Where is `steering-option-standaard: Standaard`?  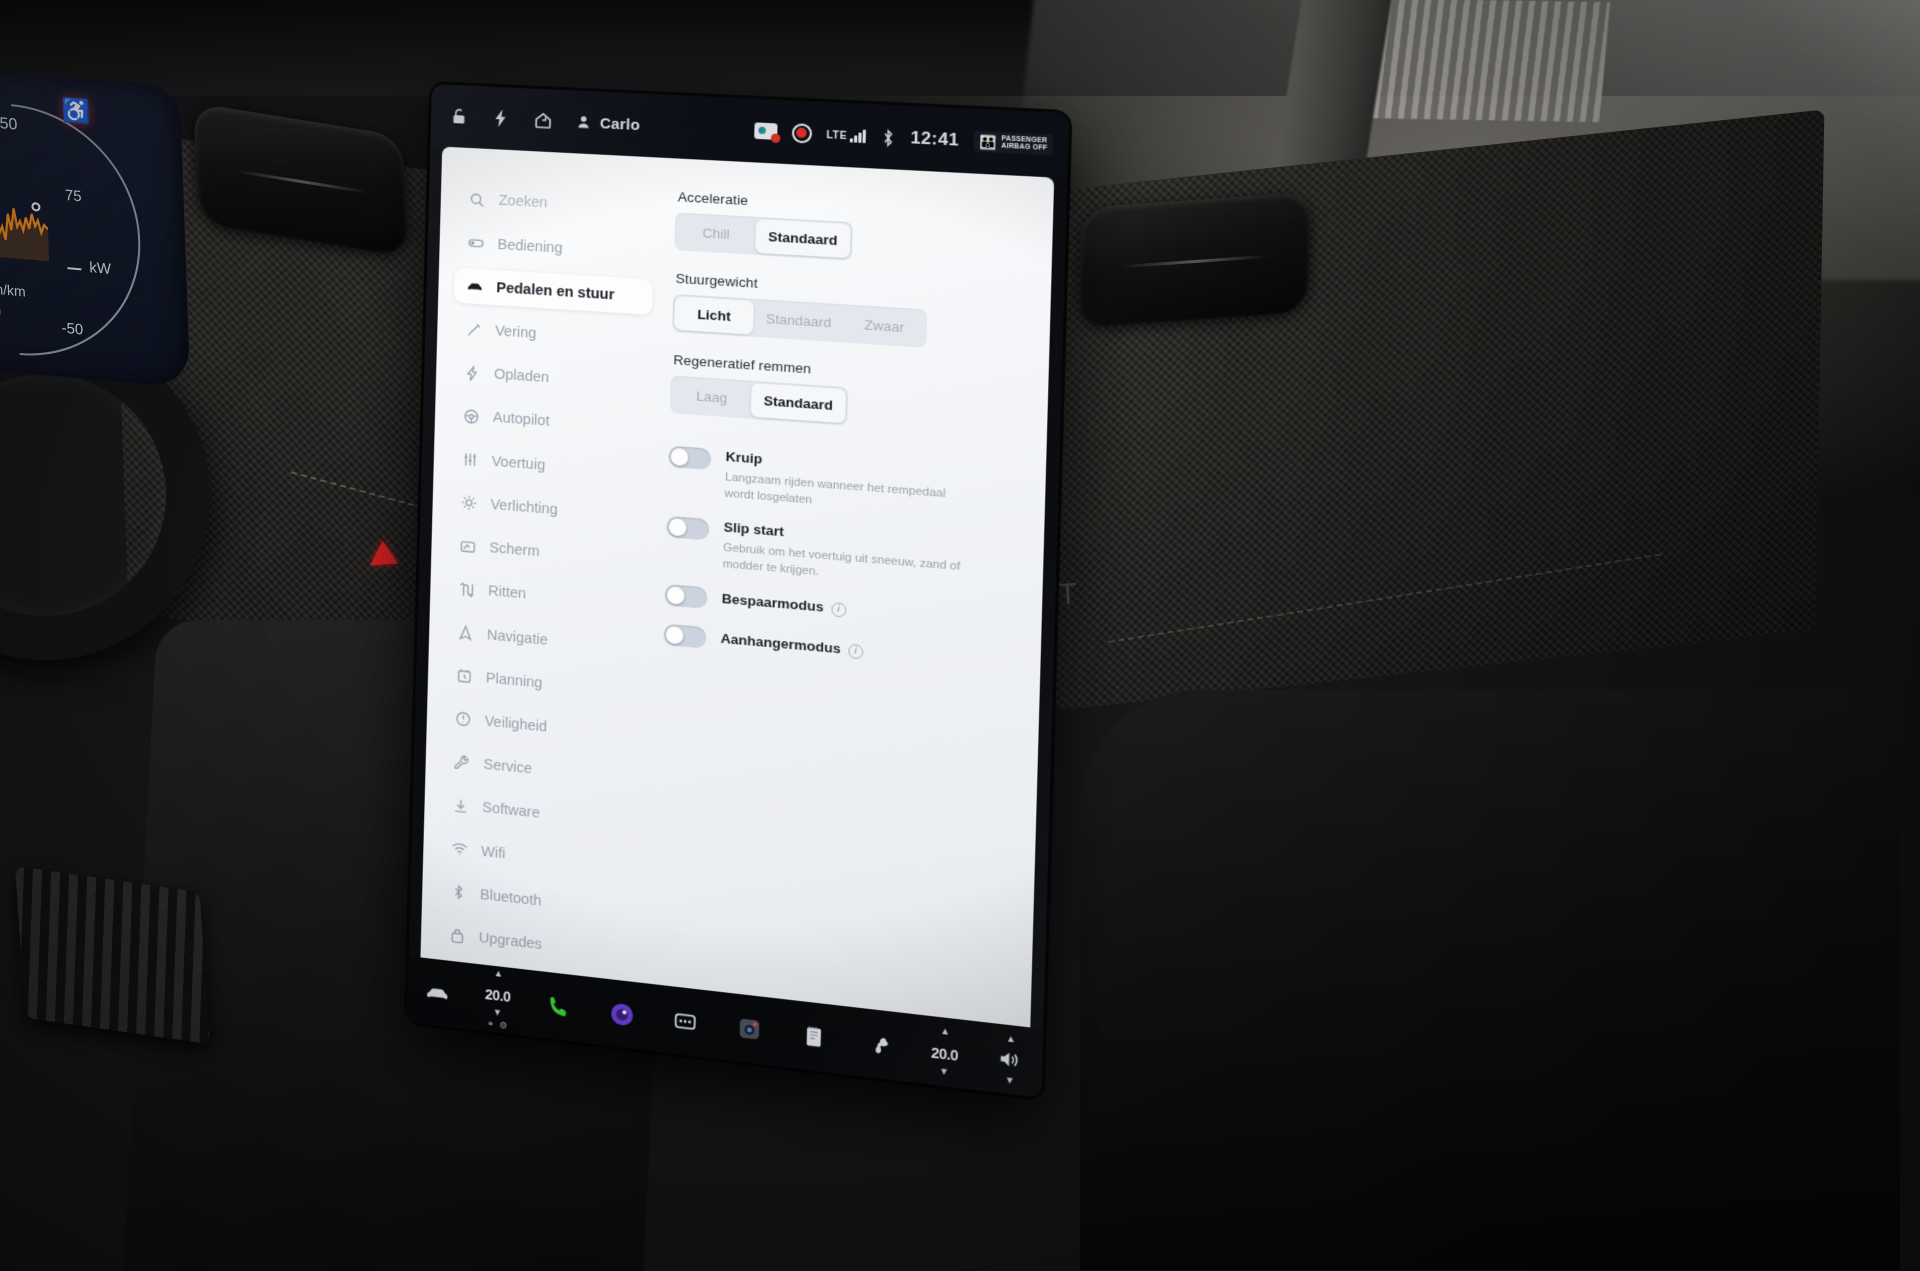
steering-option-standaard: Standaard is located at coordinates (799, 321).